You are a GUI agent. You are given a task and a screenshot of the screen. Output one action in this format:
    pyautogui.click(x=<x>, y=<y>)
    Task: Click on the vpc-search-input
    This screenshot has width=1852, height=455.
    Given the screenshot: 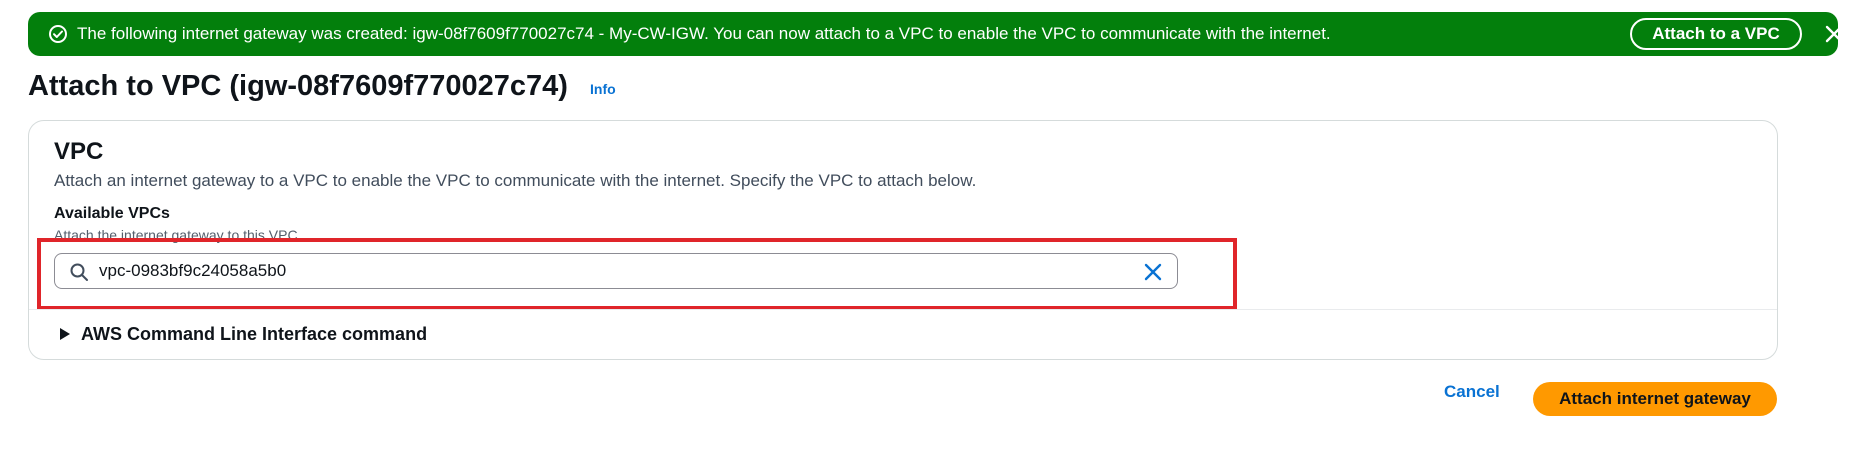 What is the action you would take?
    pyautogui.click(x=599, y=271)
    